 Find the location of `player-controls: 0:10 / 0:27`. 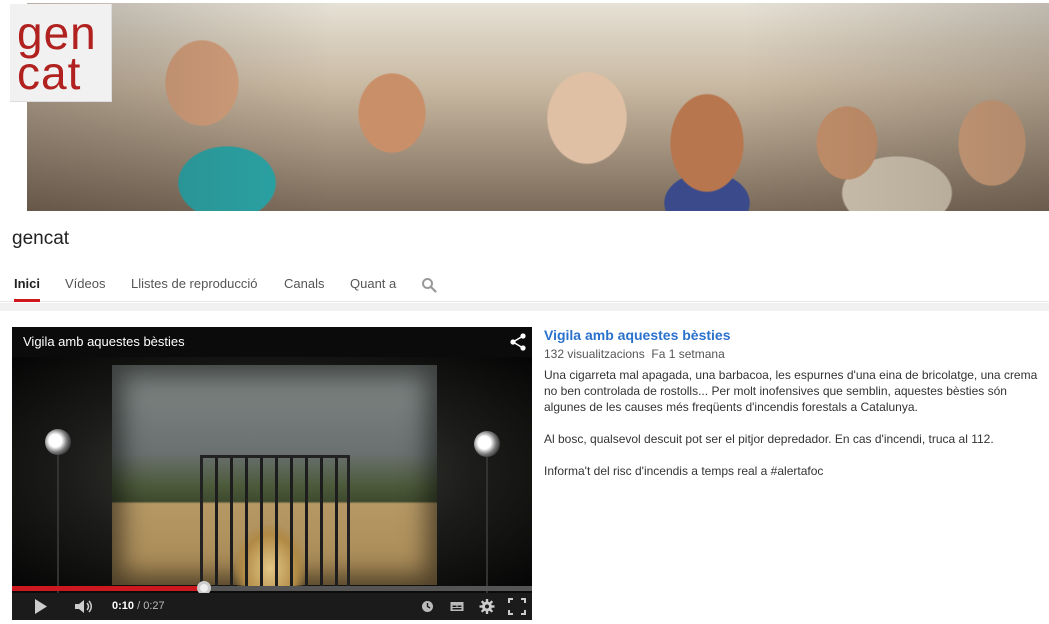

player-controls: 0:10 / 0:27 is located at coordinates (272, 606).